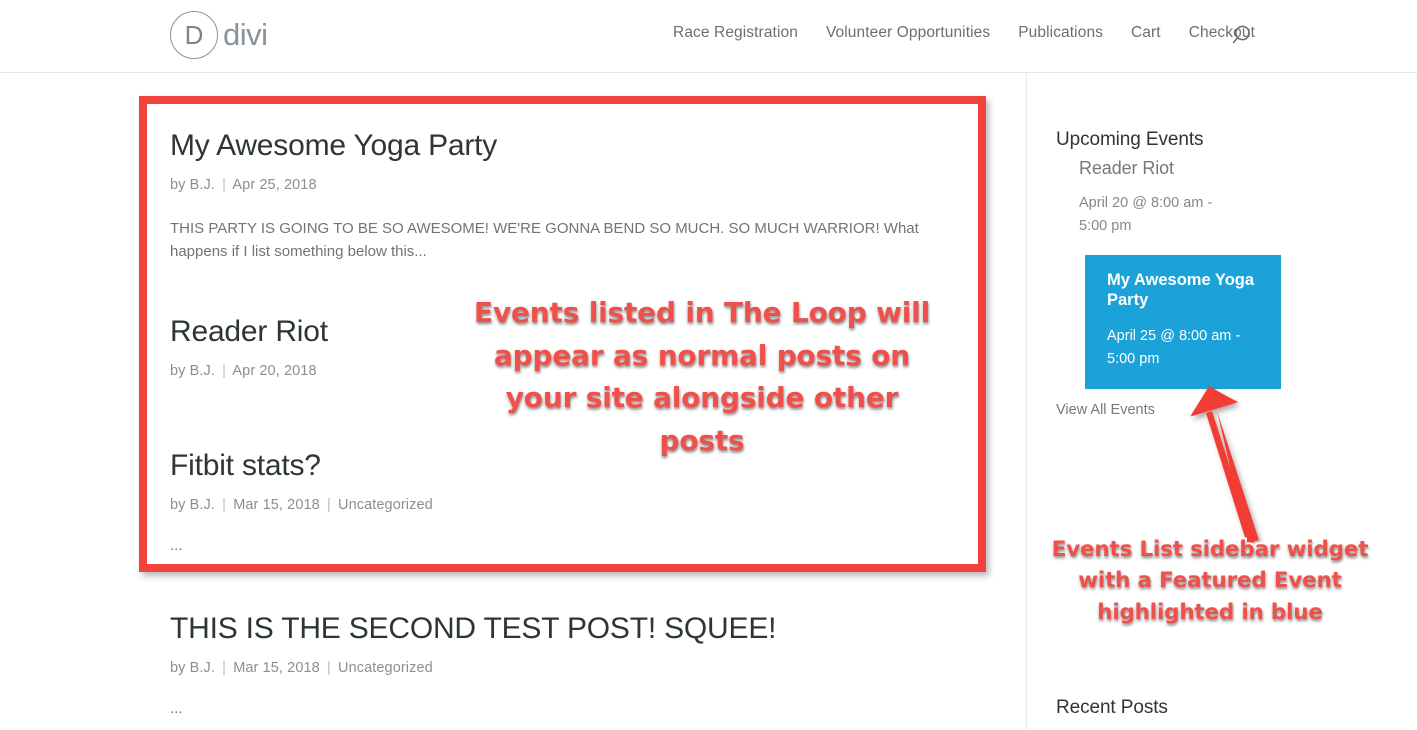 The image size is (1417, 730). Describe the element at coordinates (557, 146) in the screenshot. I see `post-title: My Awesome Yoga Party` at that location.